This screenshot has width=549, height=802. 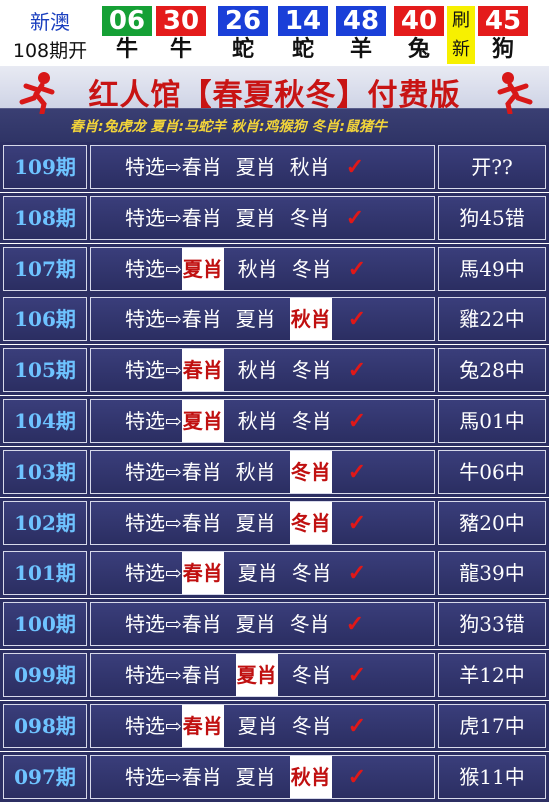 I want to click on draw-ball: 14 蛇, so click(x=303, y=35).